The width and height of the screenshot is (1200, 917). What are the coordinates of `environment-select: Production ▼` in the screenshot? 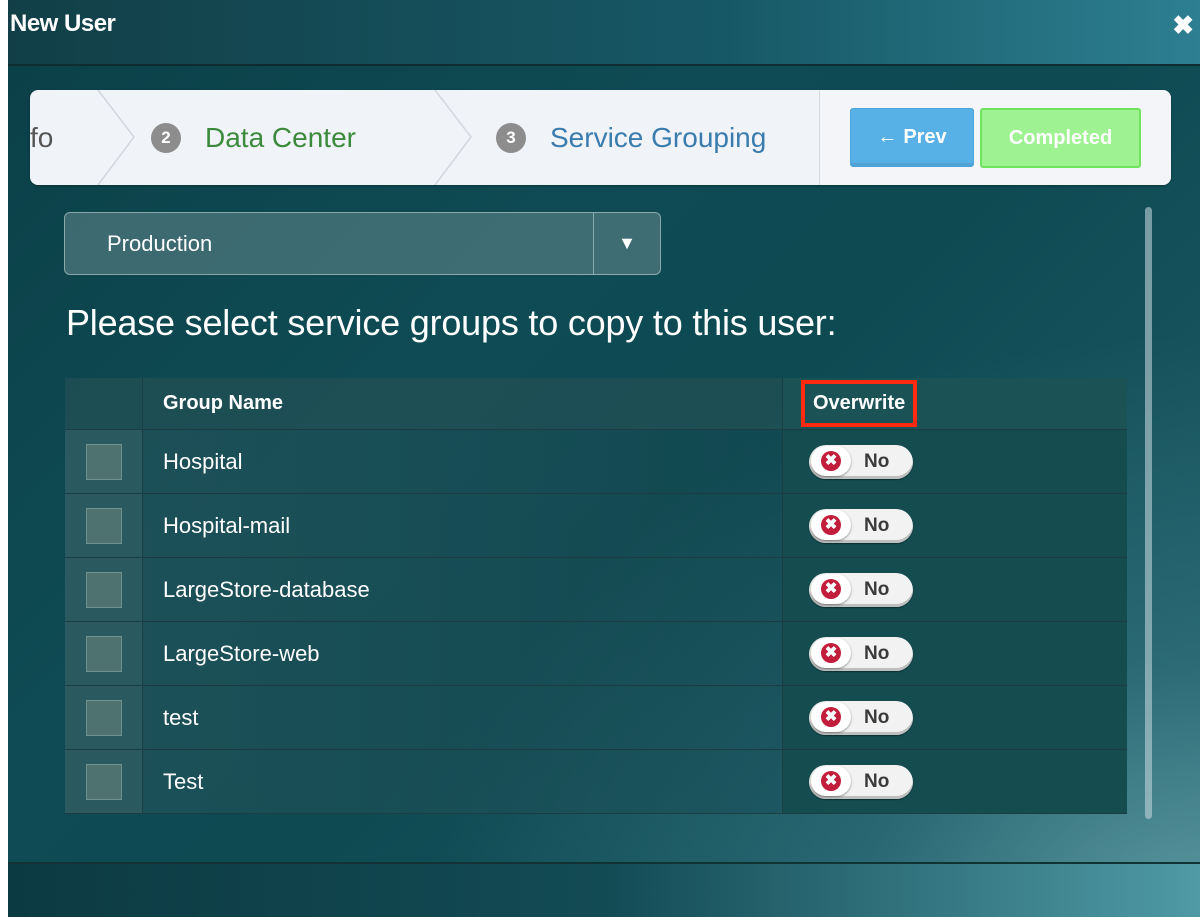 It's located at (362, 243).